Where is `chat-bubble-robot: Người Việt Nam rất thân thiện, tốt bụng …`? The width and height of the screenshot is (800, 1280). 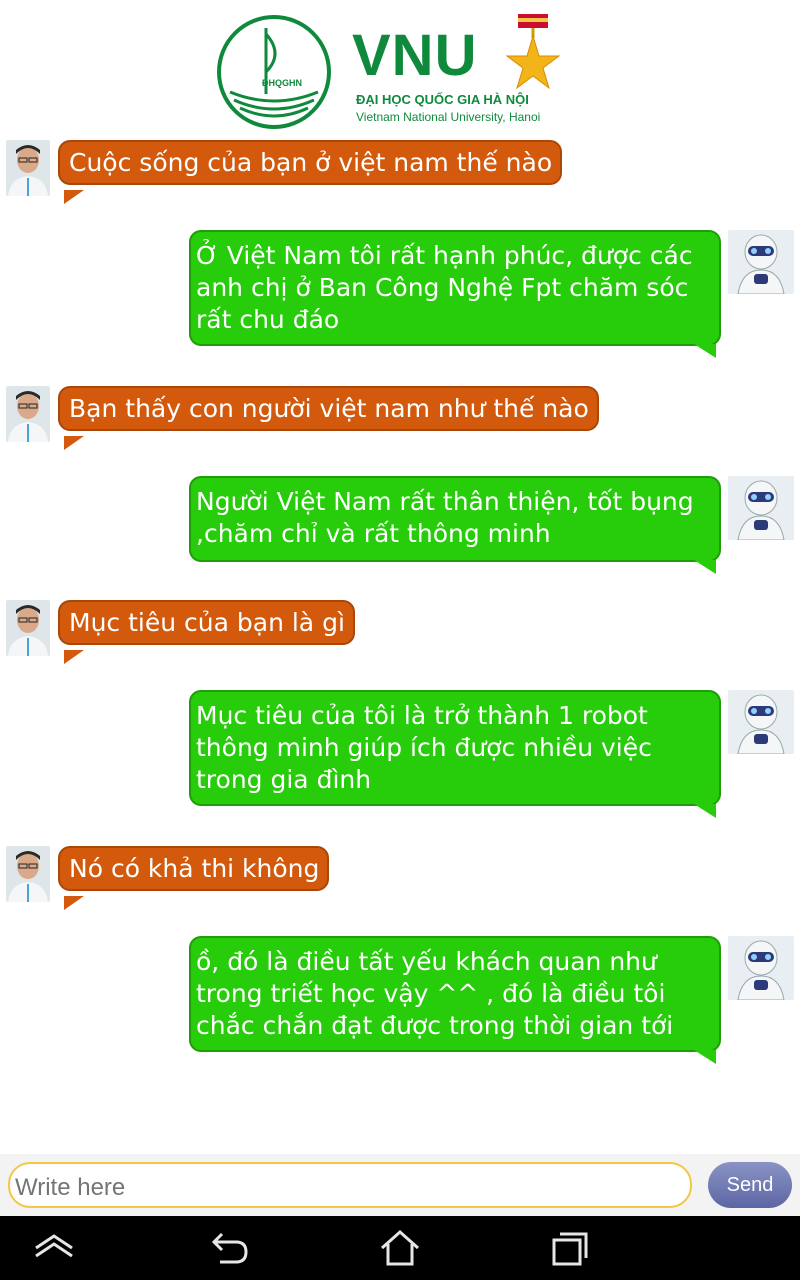 chat-bubble-robot: Người Việt Nam rất thân thiện, tốt bụng … is located at coordinates (455, 519).